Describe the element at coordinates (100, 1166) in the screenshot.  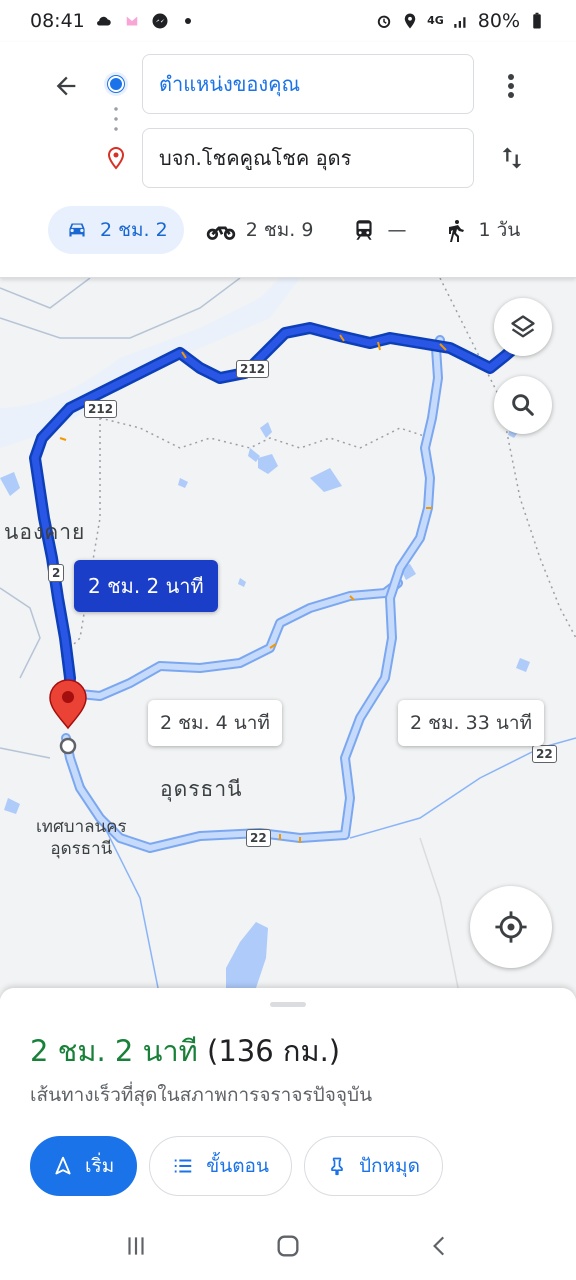
I see `start-button-label: เริ่ม` at that location.